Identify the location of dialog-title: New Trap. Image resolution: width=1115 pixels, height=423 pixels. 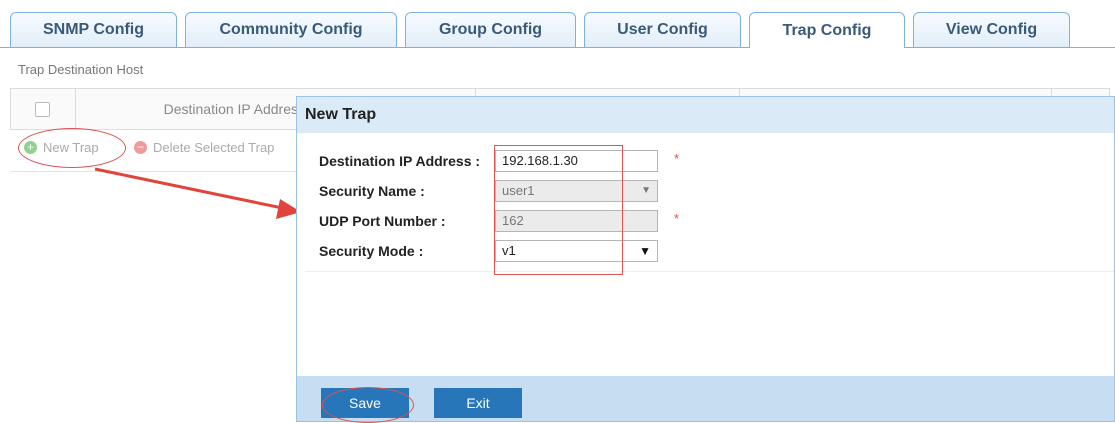
(705, 115).